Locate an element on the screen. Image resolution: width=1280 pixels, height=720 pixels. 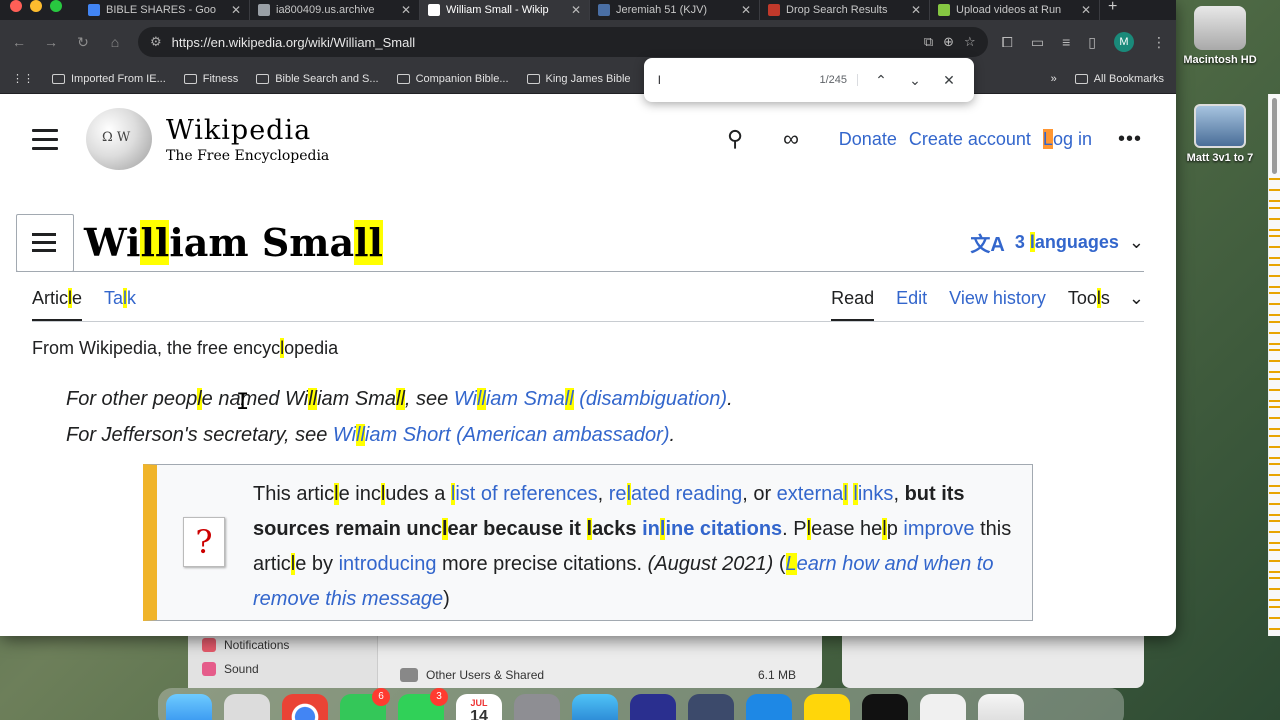
messages-icon: 6 is located at coordinates (365, 704).